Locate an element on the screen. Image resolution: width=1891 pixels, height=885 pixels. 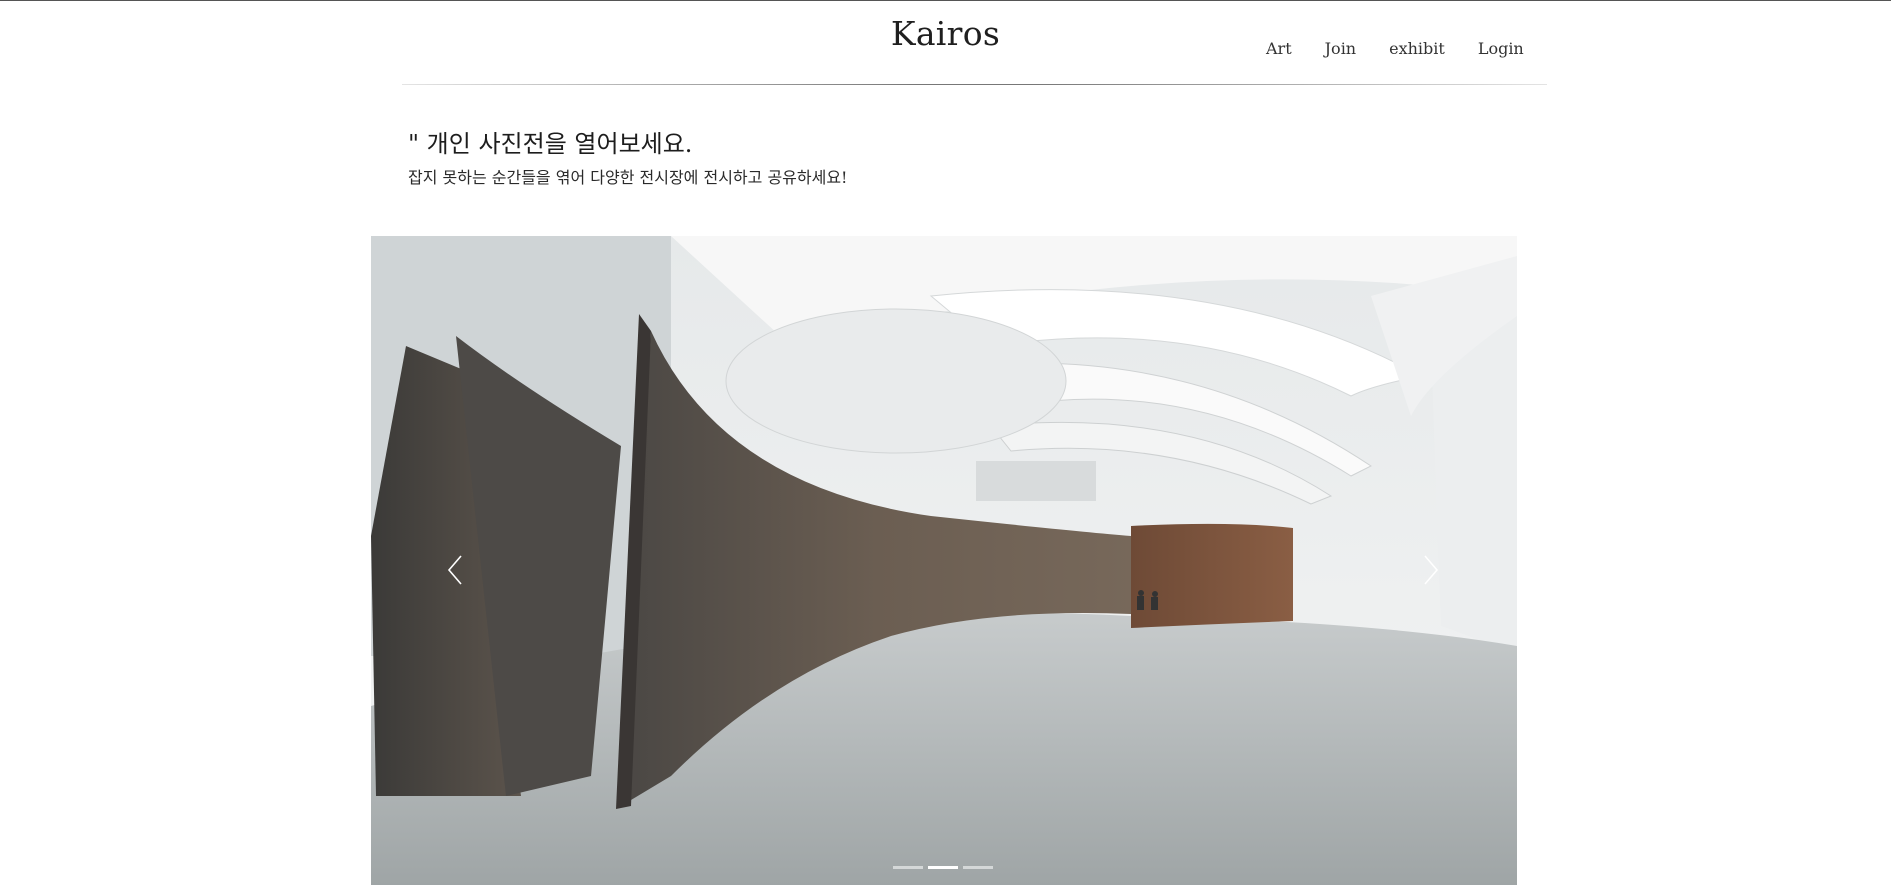
nav-login: Login is located at coordinates (1501, 49).